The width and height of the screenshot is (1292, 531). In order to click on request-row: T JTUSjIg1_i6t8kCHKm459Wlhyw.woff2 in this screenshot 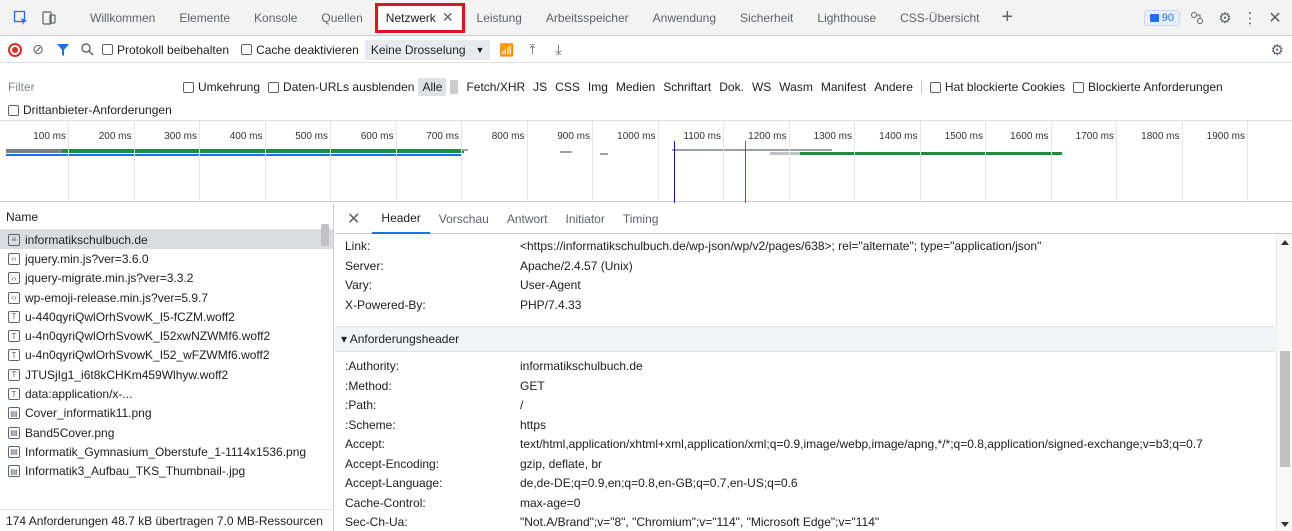, I will do `click(166, 374)`.